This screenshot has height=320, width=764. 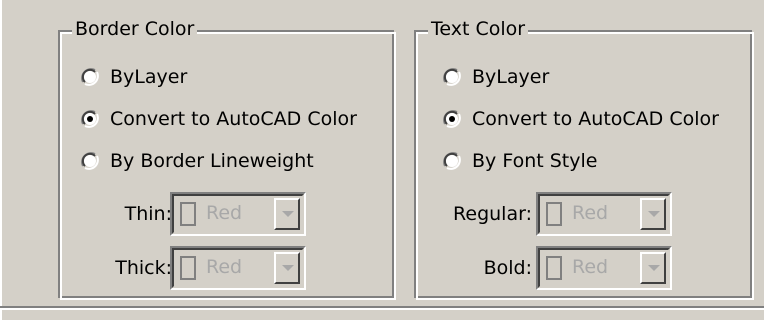 What do you see at coordinates (507, 268) in the screenshot?
I see `bold-label: Bold:` at bounding box center [507, 268].